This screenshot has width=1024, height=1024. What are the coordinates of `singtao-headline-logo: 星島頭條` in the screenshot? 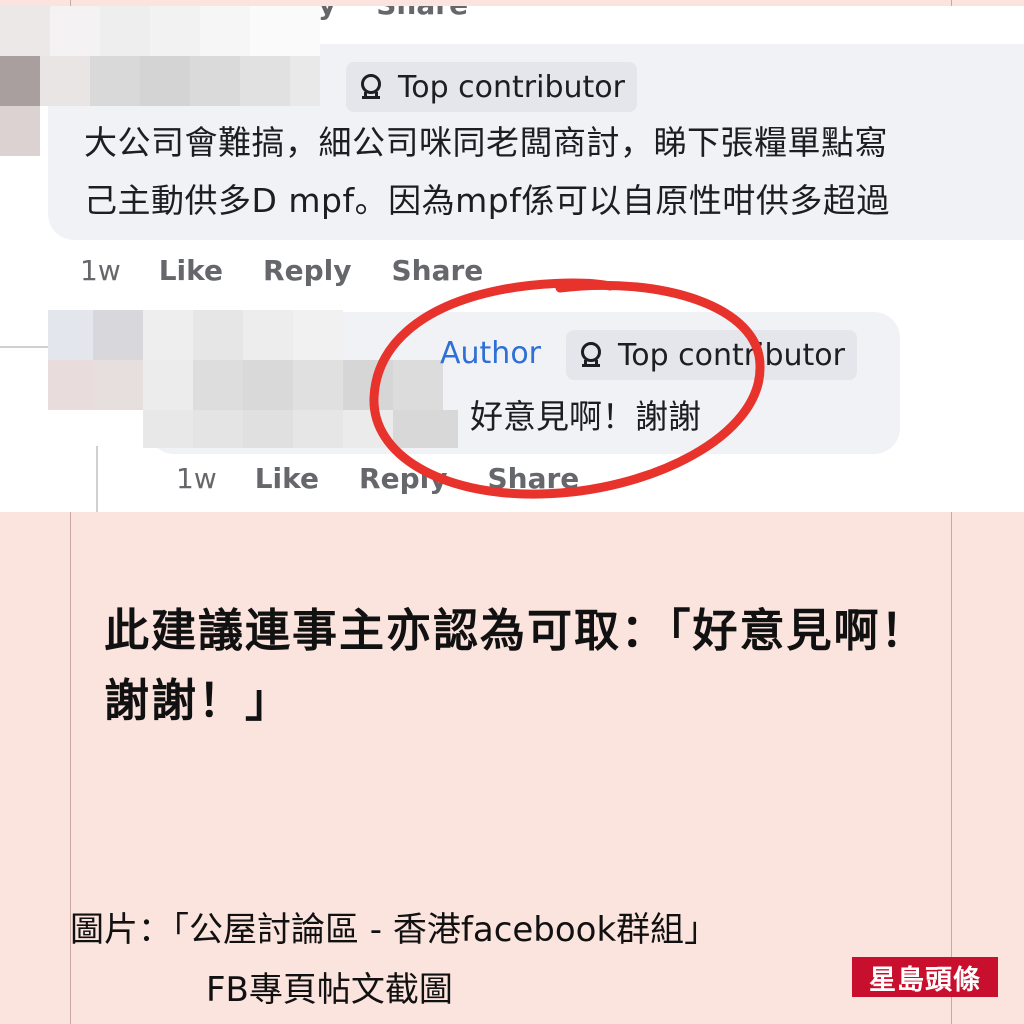 It's located at (925, 977).